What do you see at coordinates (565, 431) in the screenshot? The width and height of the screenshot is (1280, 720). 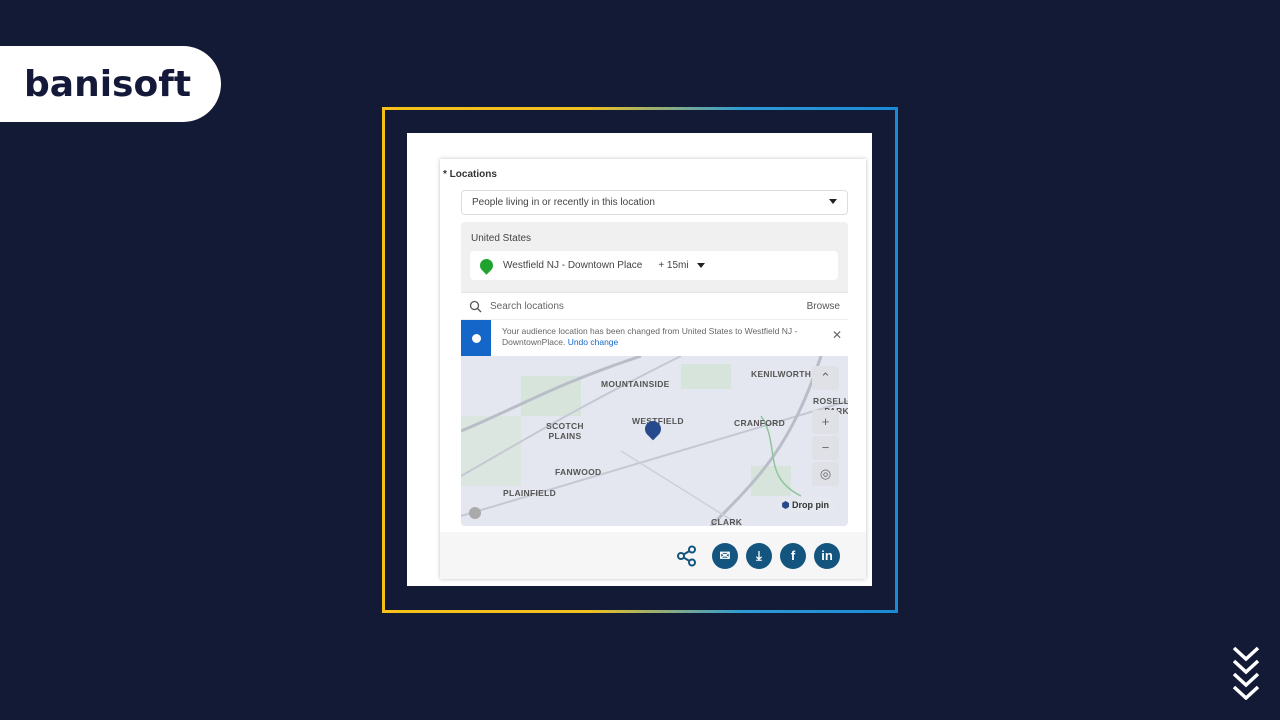 I see `map-label: SCOTCH PLAINS` at bounding box center [565, 431].